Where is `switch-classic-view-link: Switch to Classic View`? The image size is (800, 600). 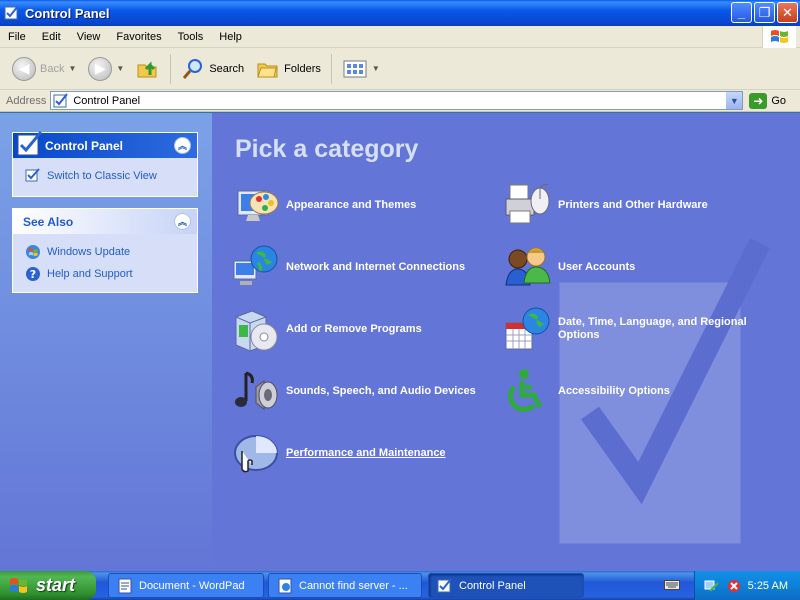 switch-classic-view-link: Switch to Classic View is located at coordinates (106, 176).